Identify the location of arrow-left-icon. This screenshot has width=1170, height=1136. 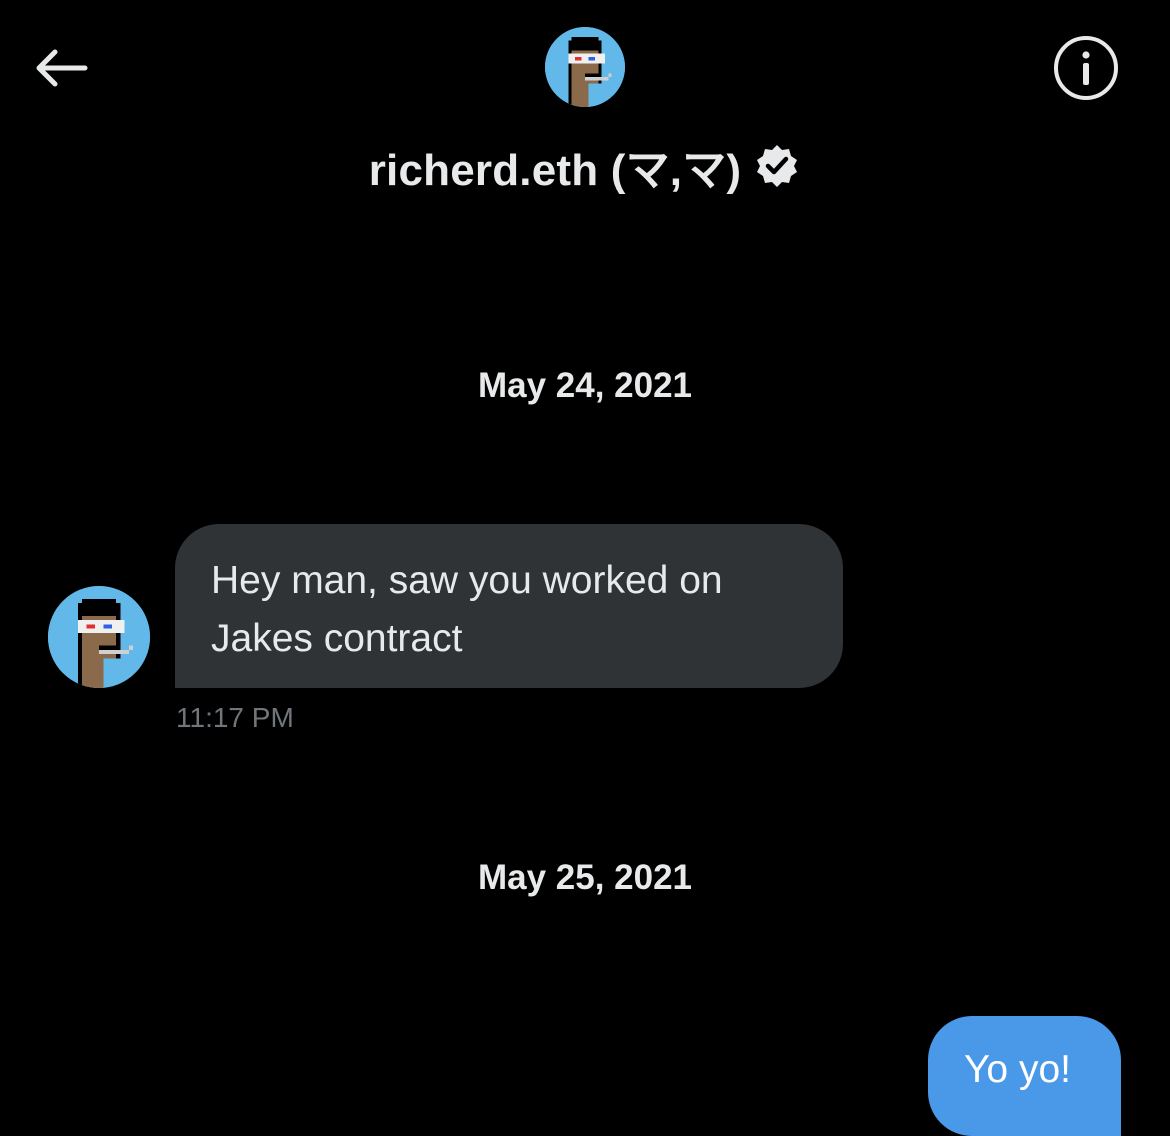
(62, 68).